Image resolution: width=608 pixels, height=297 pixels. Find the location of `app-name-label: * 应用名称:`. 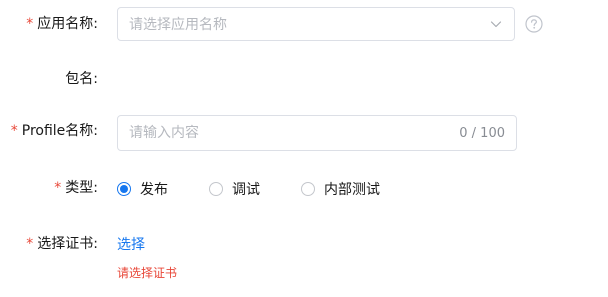

app-name-label: * 应用名称: is located at coordinates (62, 24).